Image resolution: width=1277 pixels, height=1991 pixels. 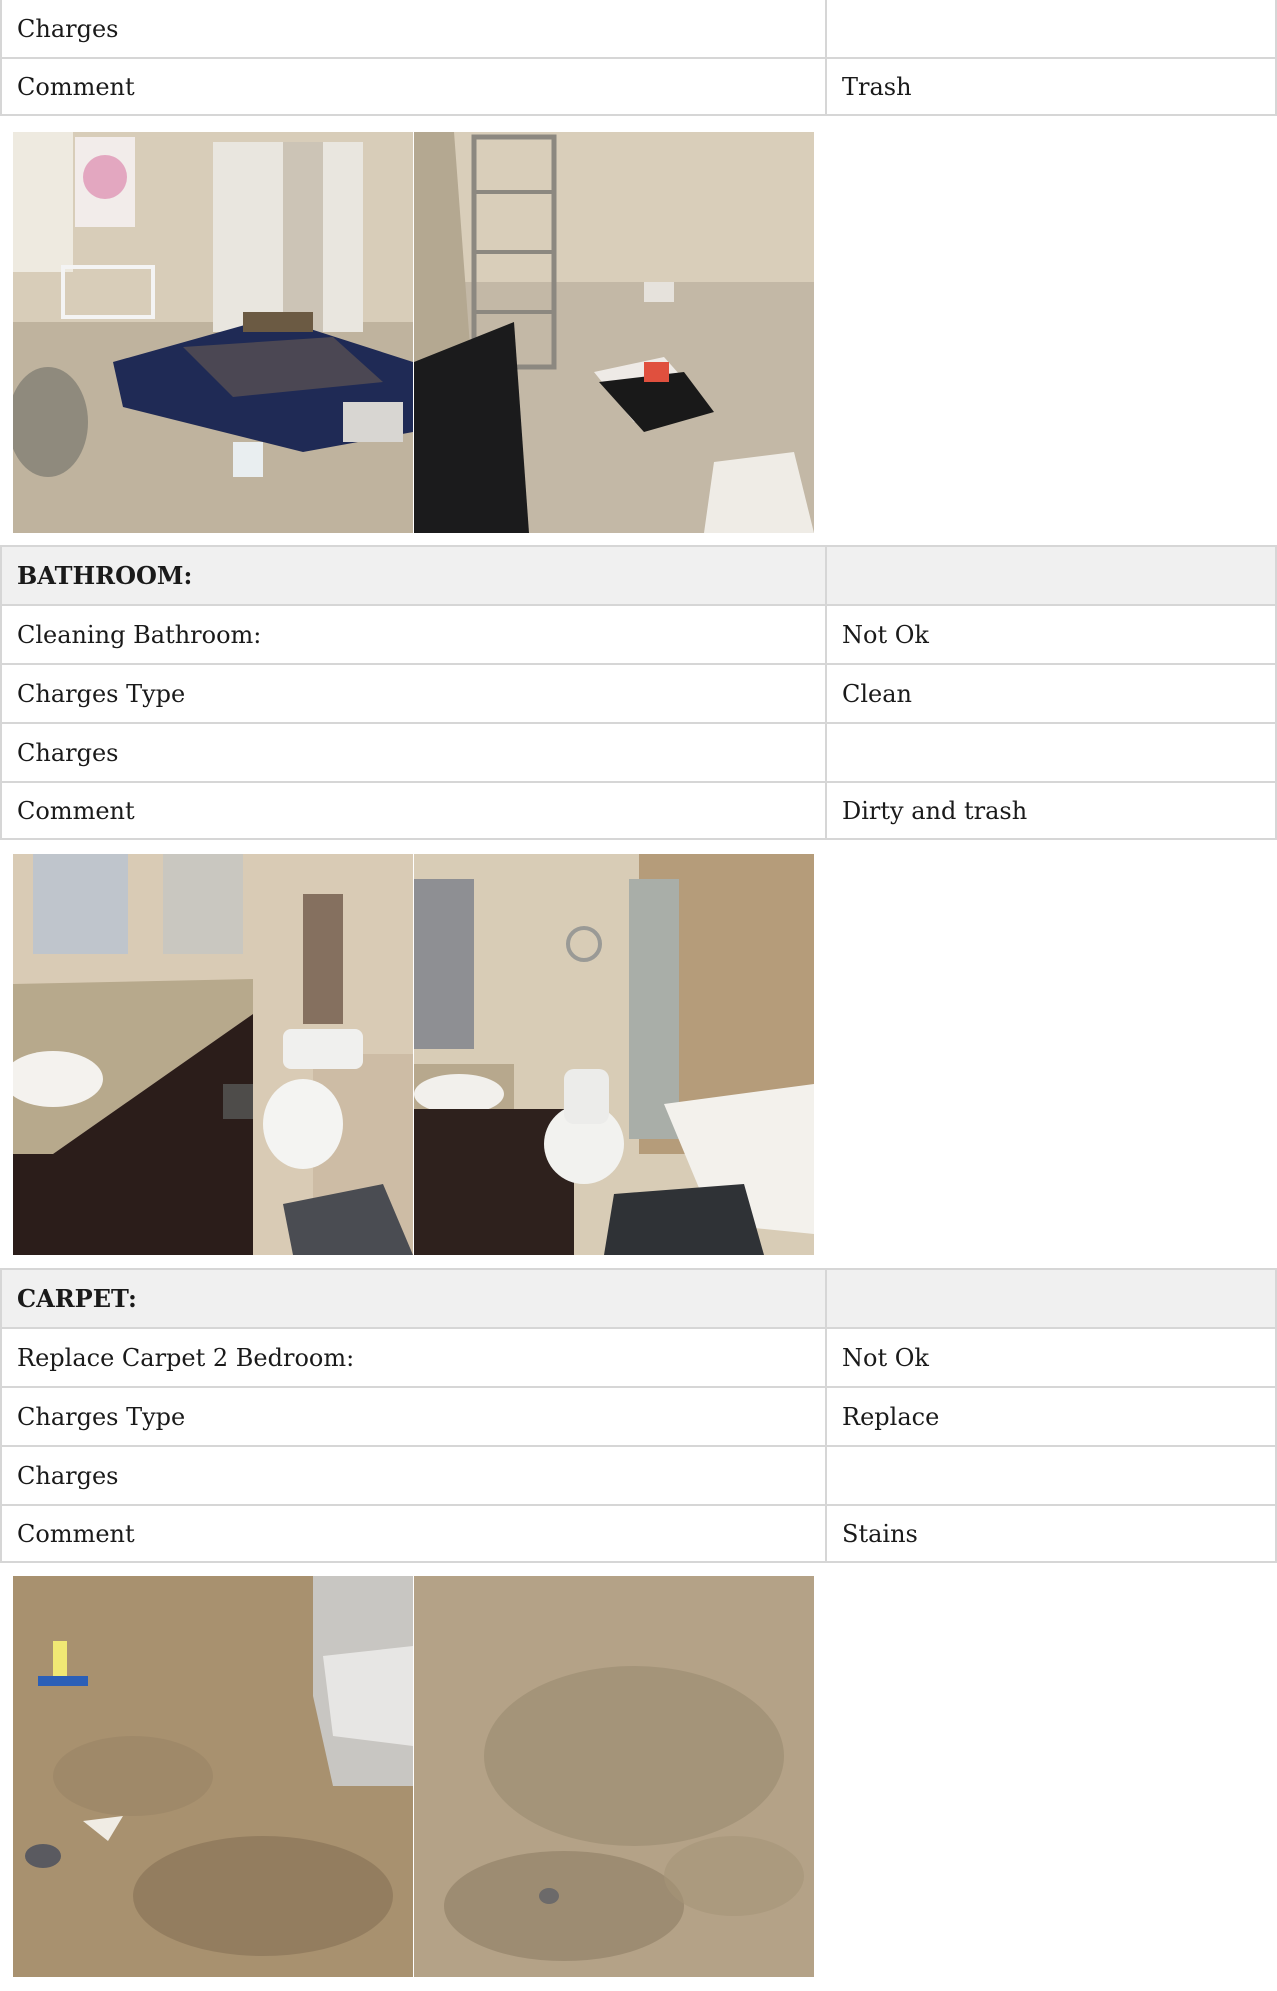 What do you see at coordinates (412, 575) in the screenshot?
I see `section-title: BATHROOM:` at bounding box center [412, 575].